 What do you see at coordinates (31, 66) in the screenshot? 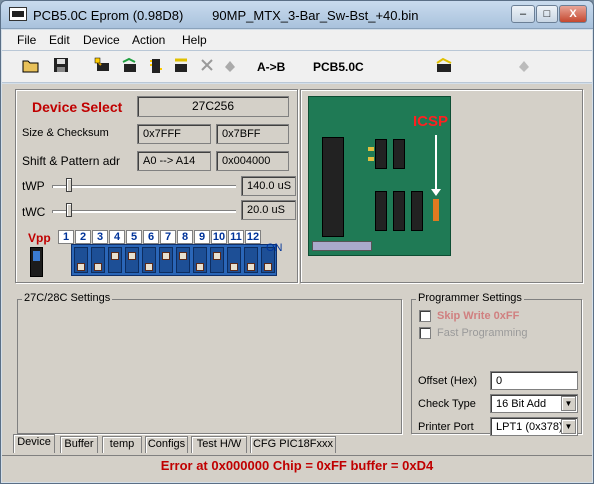
I see `open-folder-icon` at bounding box center [31, 66].